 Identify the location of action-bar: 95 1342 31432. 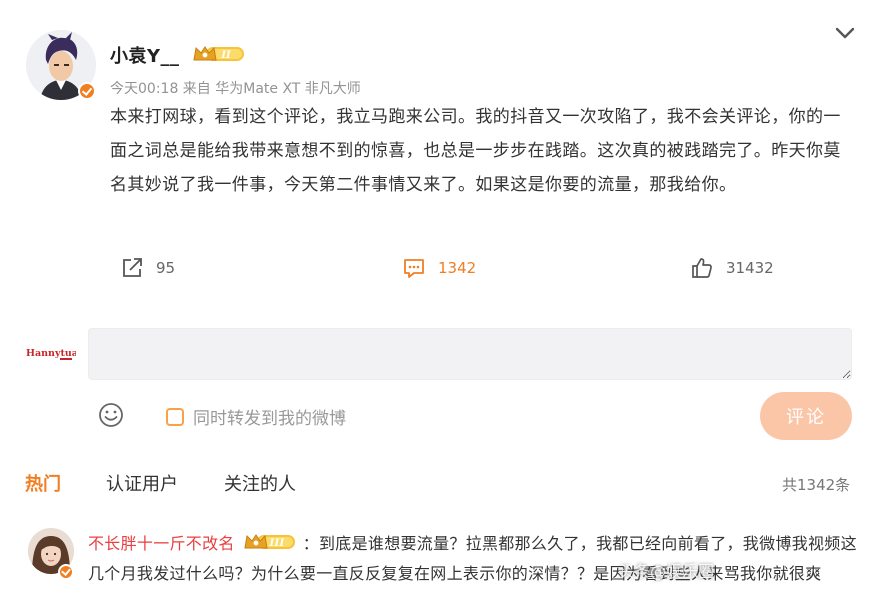
(438, 268).